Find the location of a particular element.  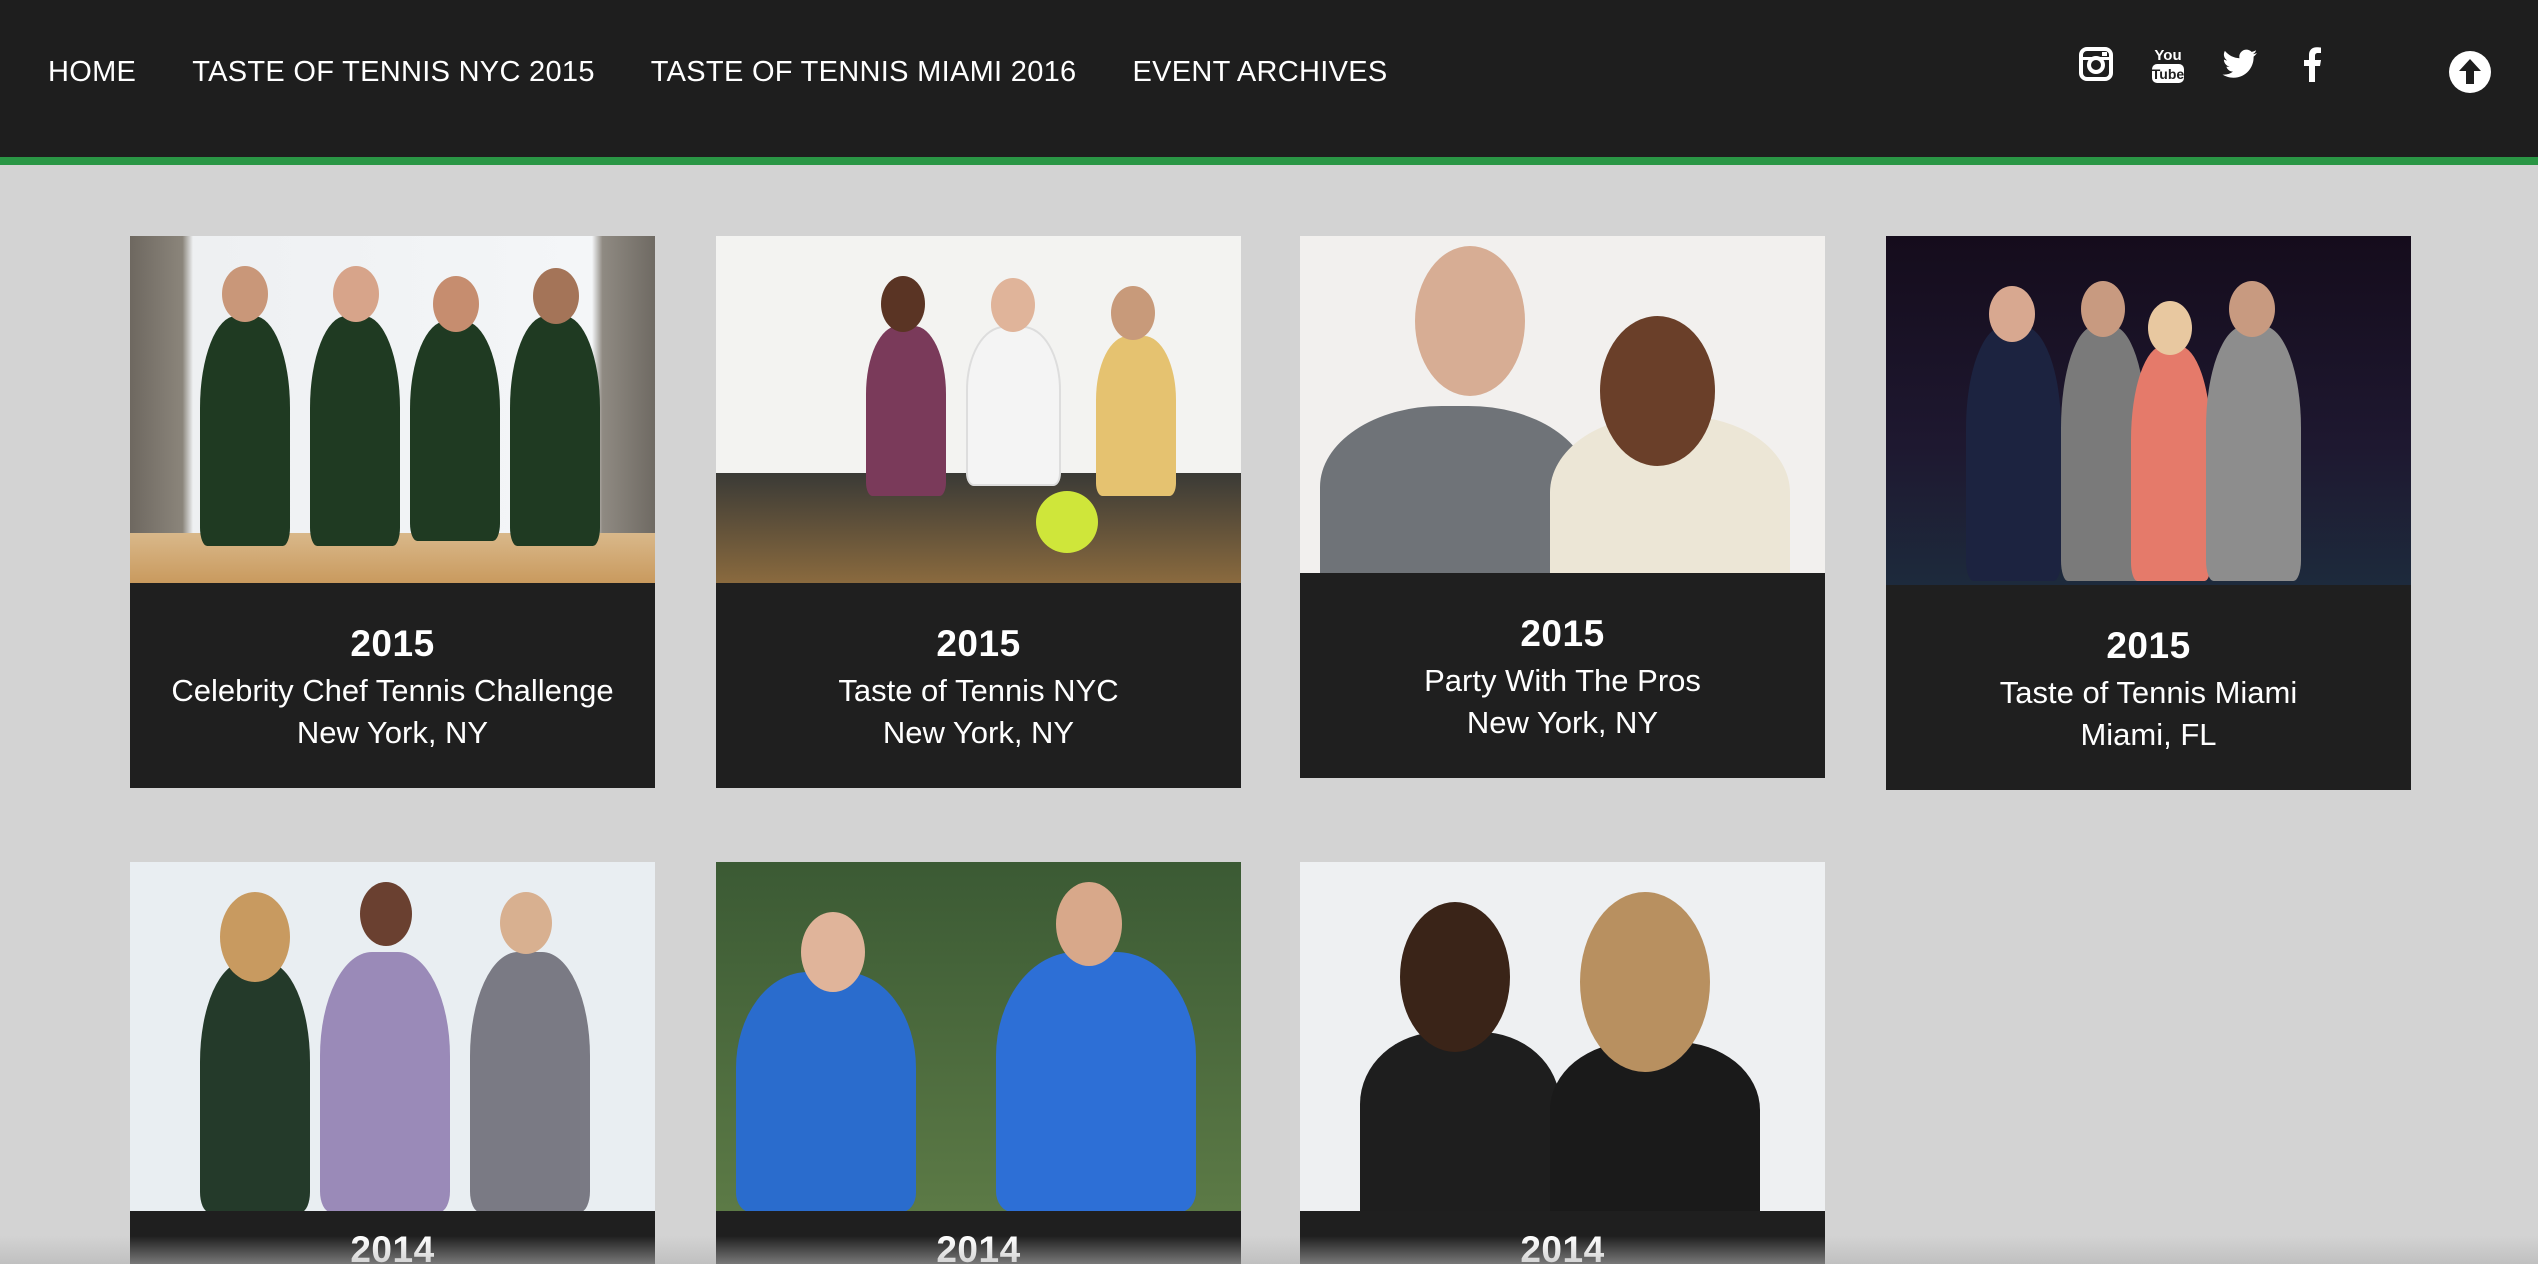

youtube-icon: You Tube is located at coordinates (2168, 64).